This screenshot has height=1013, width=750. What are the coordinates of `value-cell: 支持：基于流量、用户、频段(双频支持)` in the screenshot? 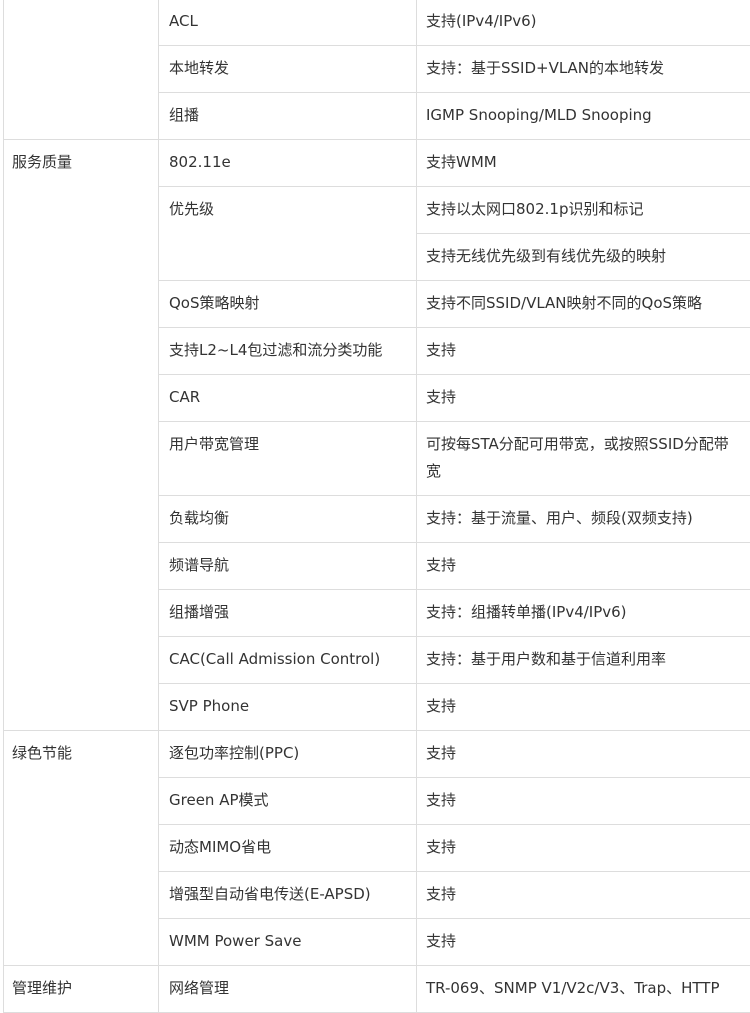 It's located at (583, 519).